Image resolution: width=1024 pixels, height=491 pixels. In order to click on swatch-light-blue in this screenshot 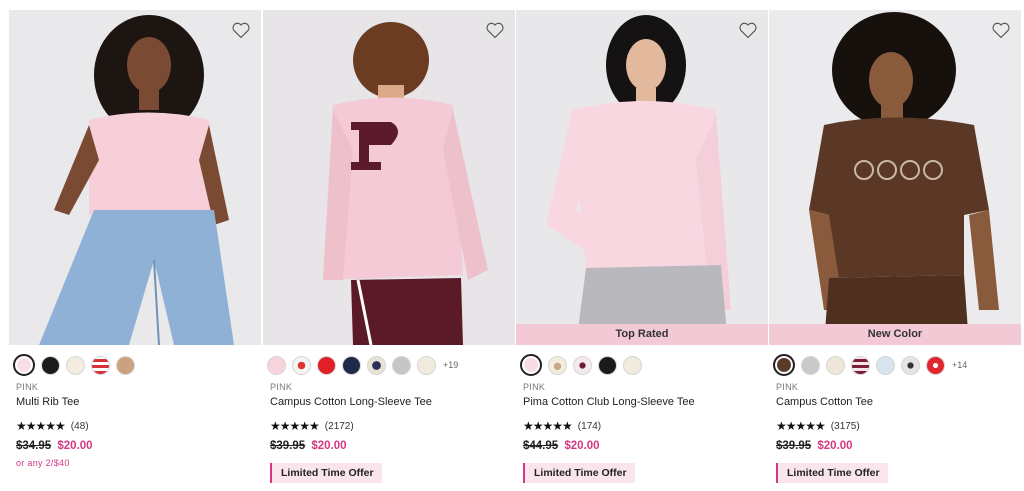, I will do `click(885, 365)`.